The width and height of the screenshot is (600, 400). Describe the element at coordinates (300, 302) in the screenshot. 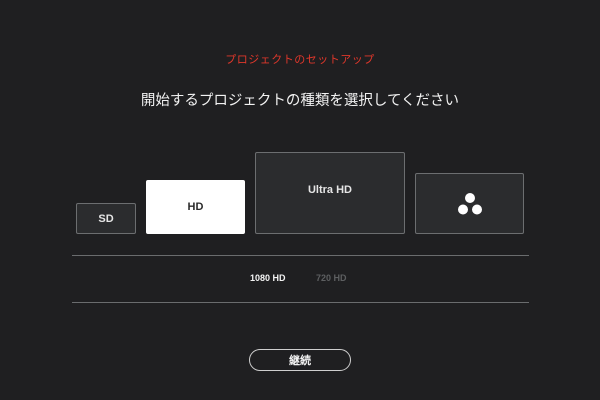

I see `resolution-divider-bottom` at that location.